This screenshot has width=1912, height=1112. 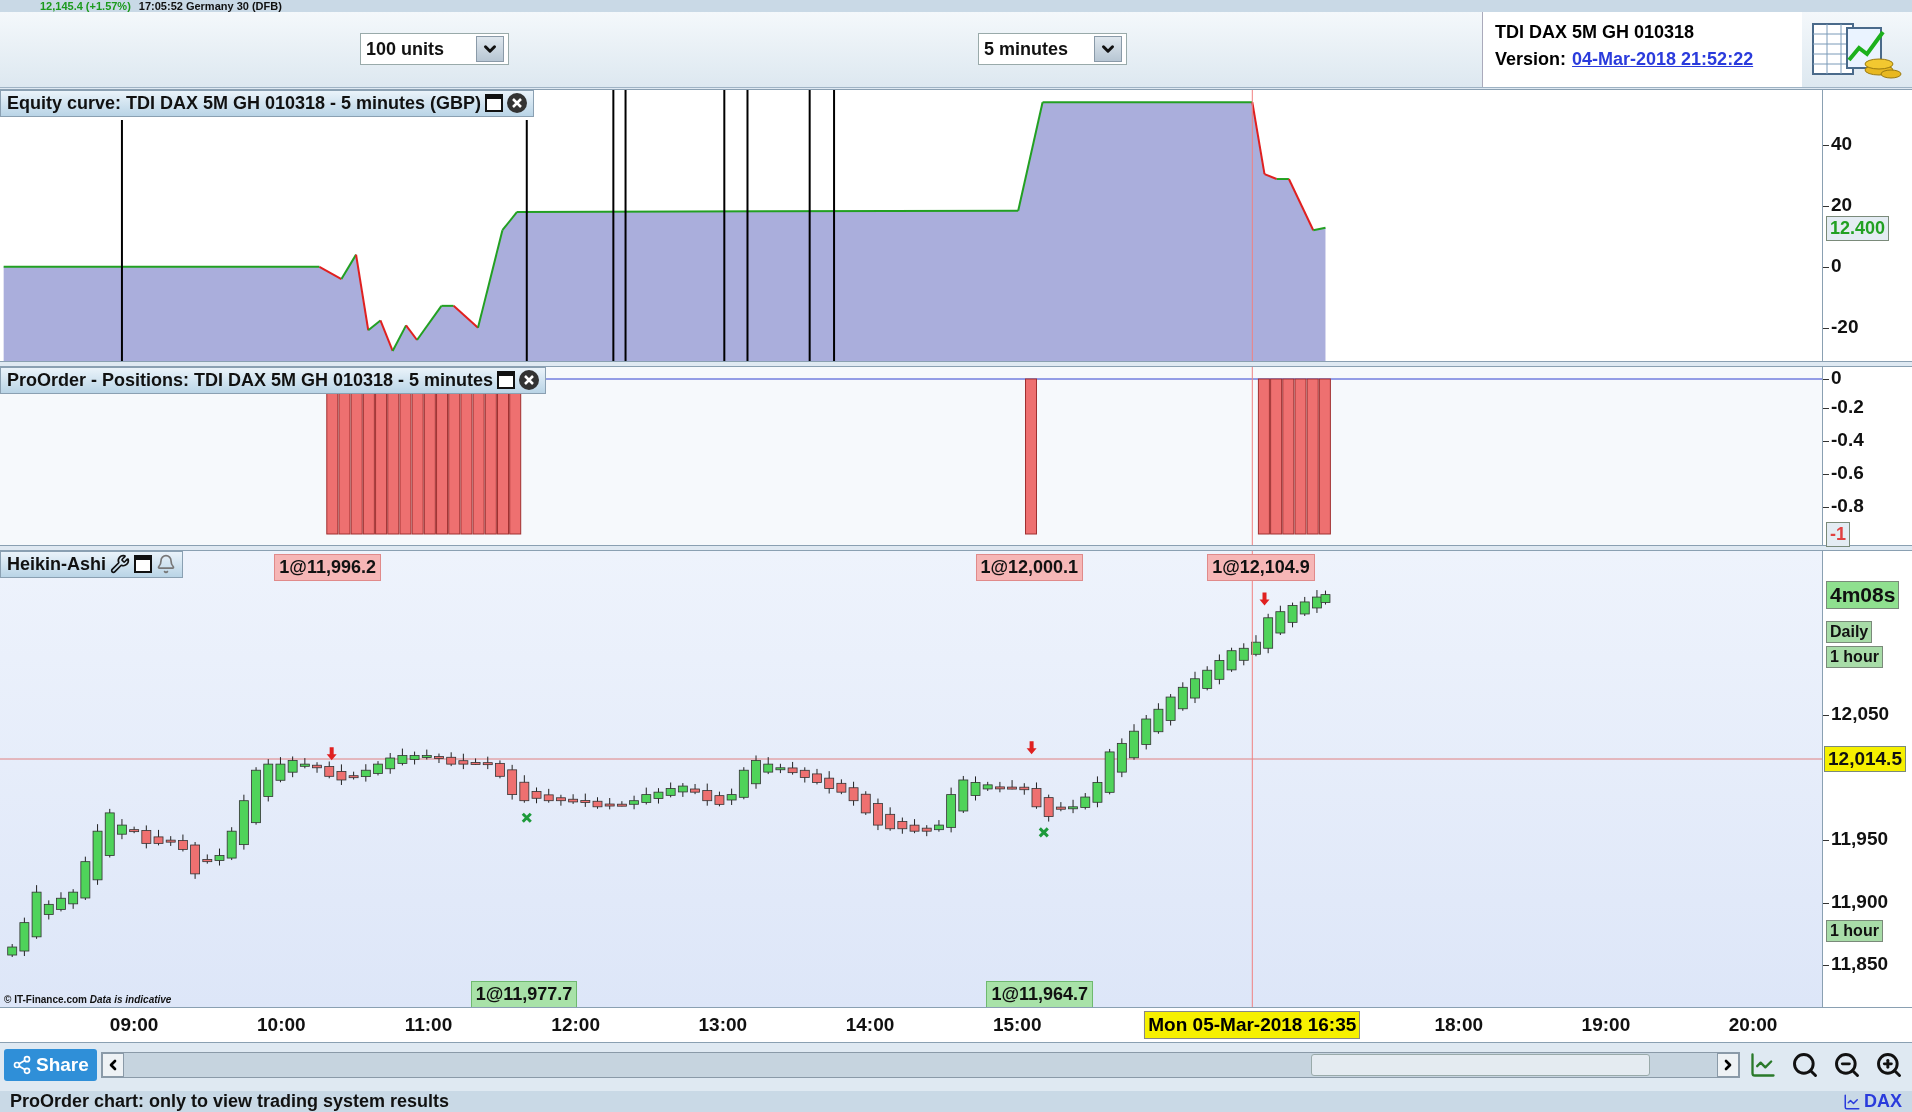 What do you see at coordinates (1860, 901) in the screenshot?
I see `axis-label: 11,900` at bounding box center [1860, 901].